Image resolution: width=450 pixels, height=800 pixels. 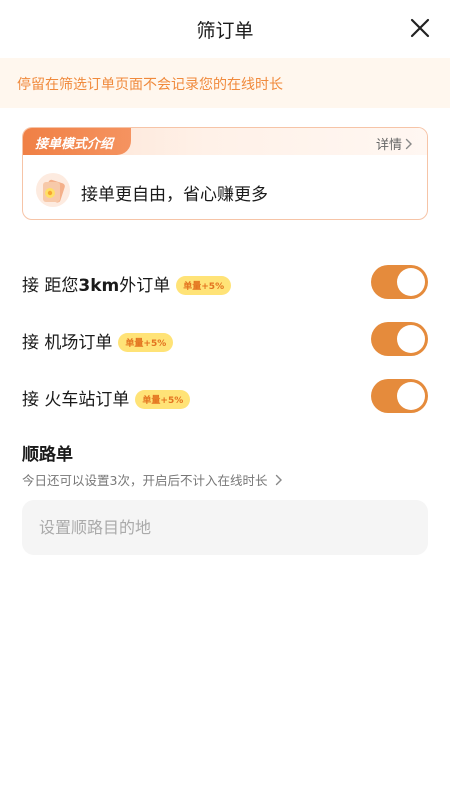 What do you see at coordinates (98, 340) in the screenshot?
I see `option-label: 接 机场订单 单量+5%` at bounding box center [98, 340].